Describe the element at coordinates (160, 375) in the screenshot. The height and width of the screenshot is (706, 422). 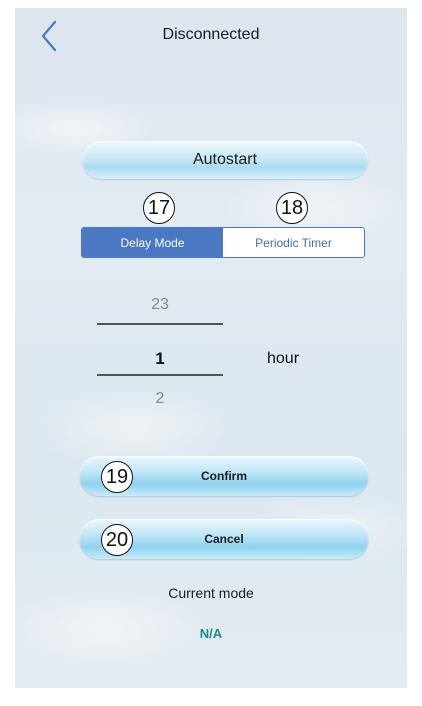
I see `picker-divider-bottom` at that location.